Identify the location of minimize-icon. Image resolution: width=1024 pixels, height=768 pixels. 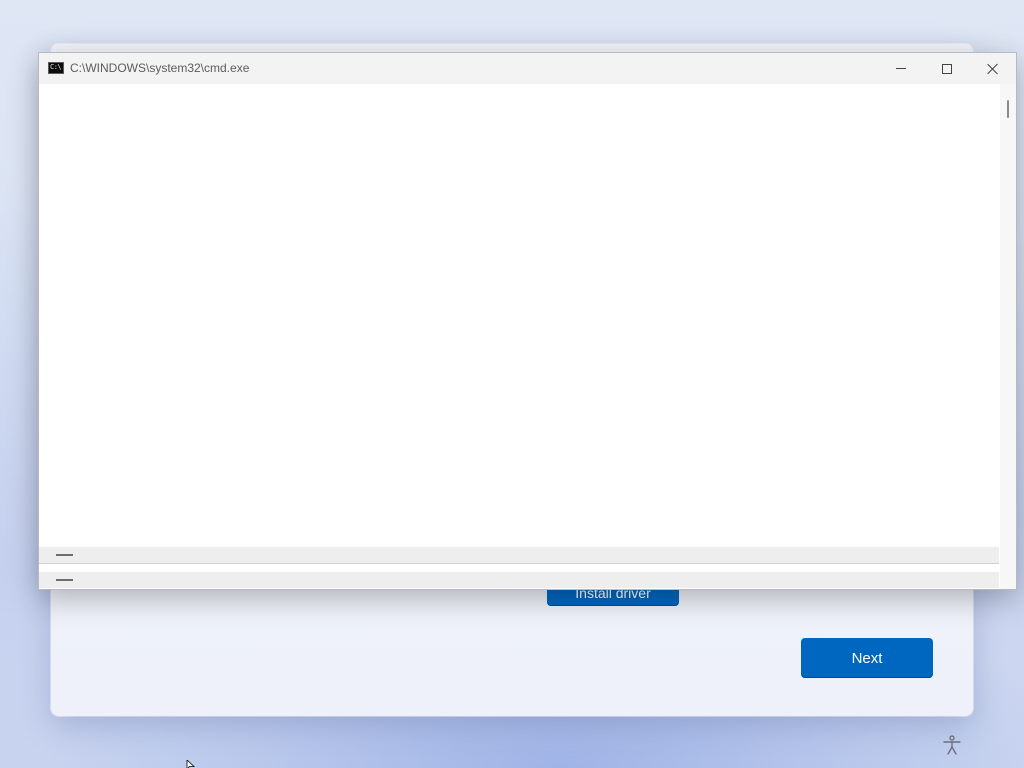
(901, 68).